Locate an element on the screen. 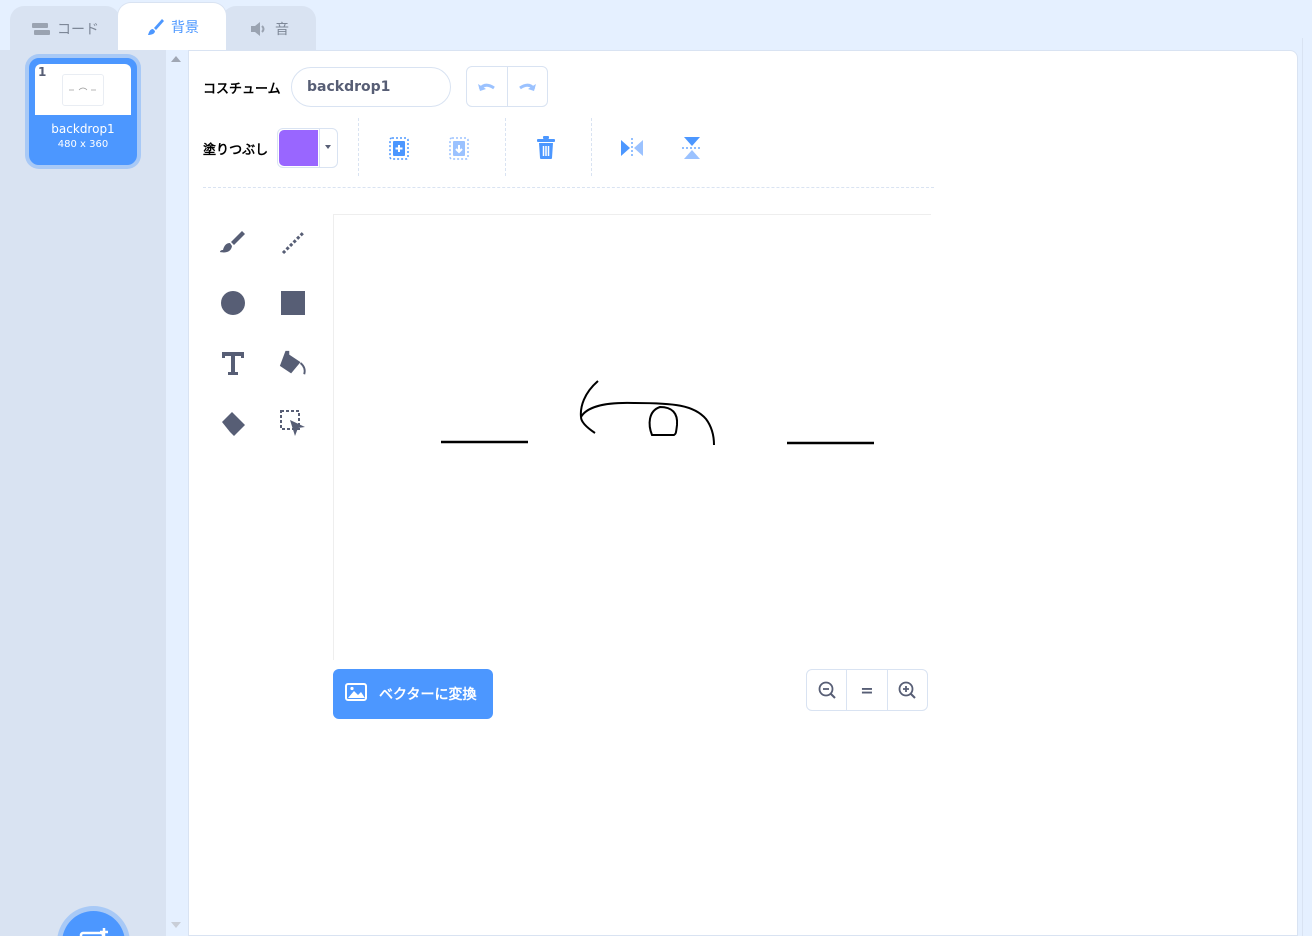 The height and width of the screenshot is (936, 1312). flip-vertical-icon is located at coordinates (692, 148).